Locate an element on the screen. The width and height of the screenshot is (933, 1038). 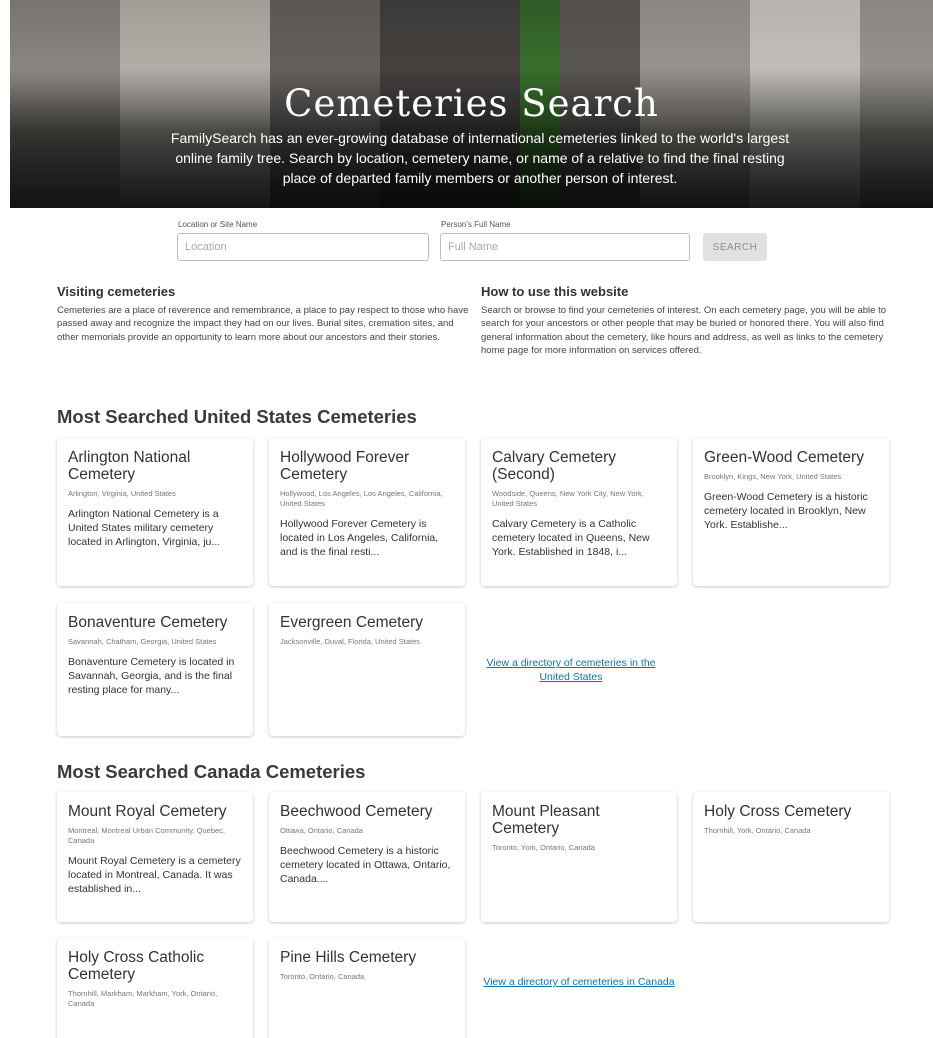
page-title: Cemeteries Search is located at coordinates (471, 103).